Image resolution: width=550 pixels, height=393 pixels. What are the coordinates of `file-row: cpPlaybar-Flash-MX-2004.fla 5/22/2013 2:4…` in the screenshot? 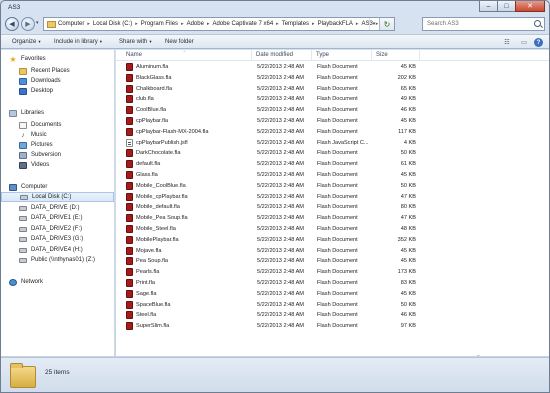 It's located at (332, 132).